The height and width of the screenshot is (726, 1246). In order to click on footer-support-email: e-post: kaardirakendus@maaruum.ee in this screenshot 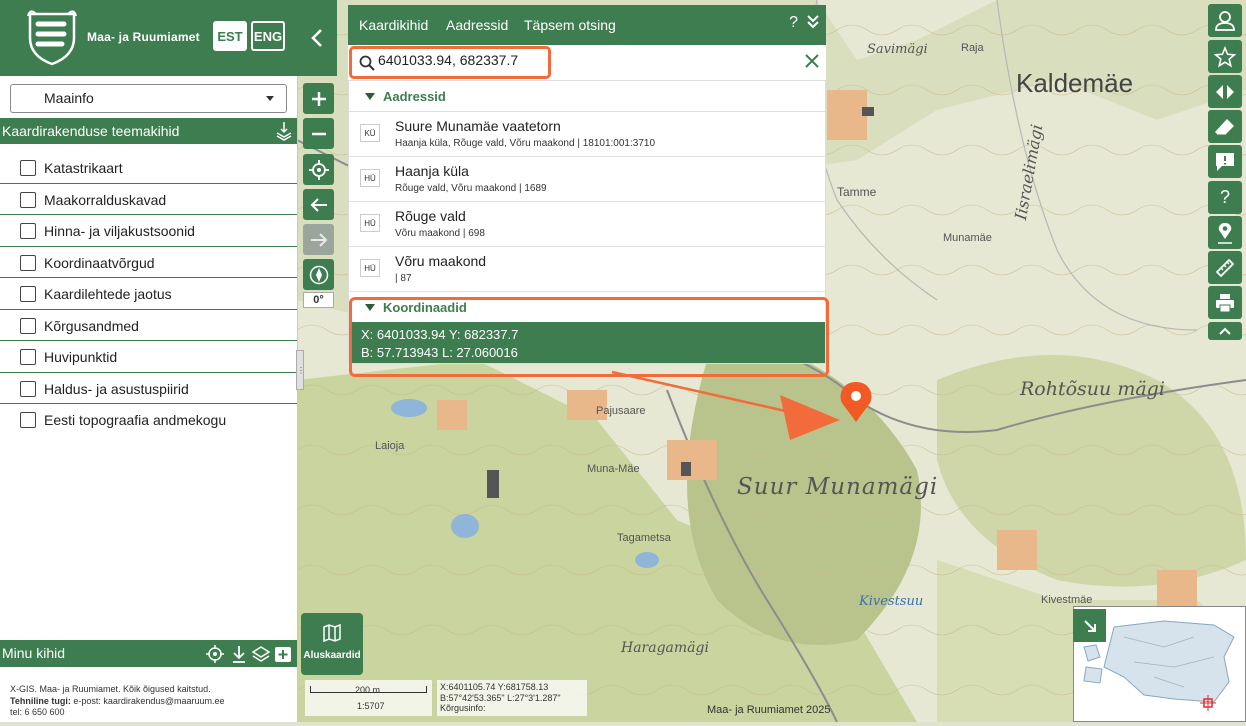, I will do `click(148, 701)`.